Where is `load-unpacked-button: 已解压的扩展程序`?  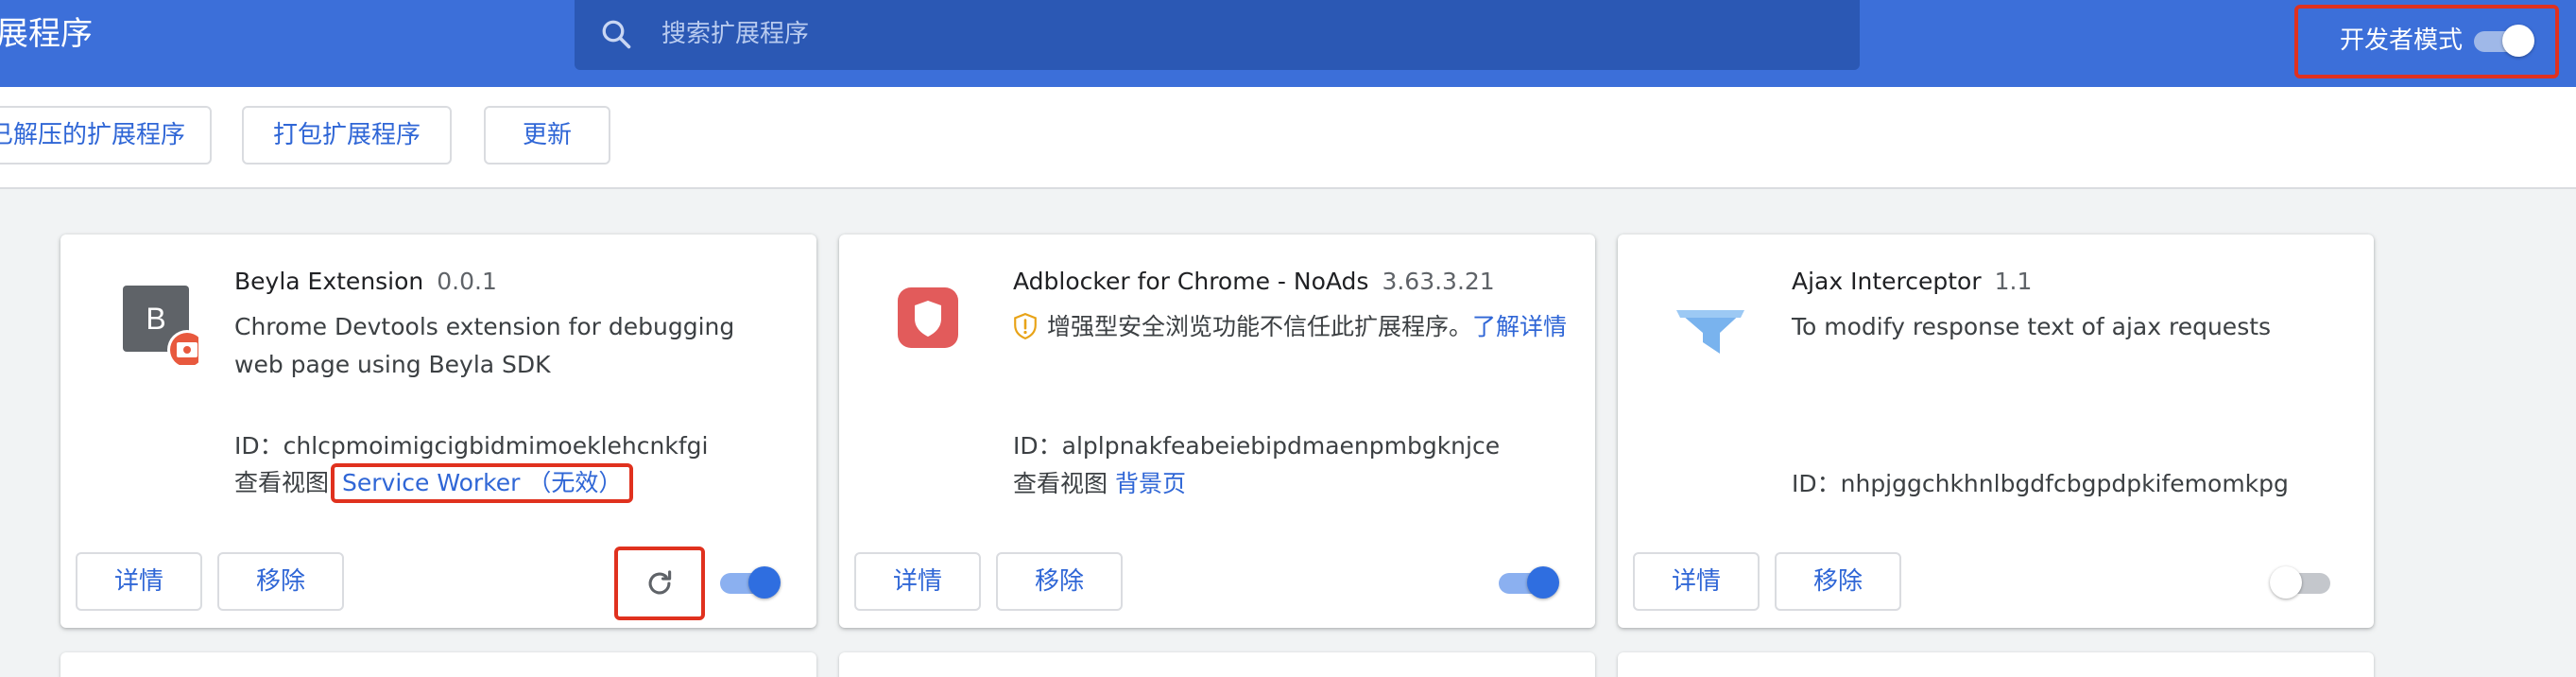 load-unpacked-button: 已解压的扩展程序 is located at coordinates (106, 135).